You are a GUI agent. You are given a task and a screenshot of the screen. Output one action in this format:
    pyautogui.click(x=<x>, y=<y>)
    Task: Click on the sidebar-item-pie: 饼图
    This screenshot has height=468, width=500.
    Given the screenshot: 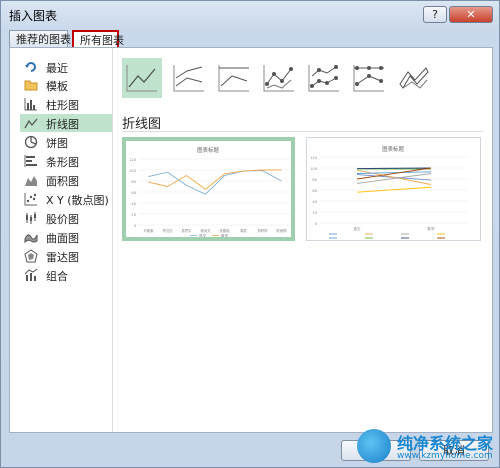 What is the action you would take?
    pyautogui.click(x=66, y=142)
    